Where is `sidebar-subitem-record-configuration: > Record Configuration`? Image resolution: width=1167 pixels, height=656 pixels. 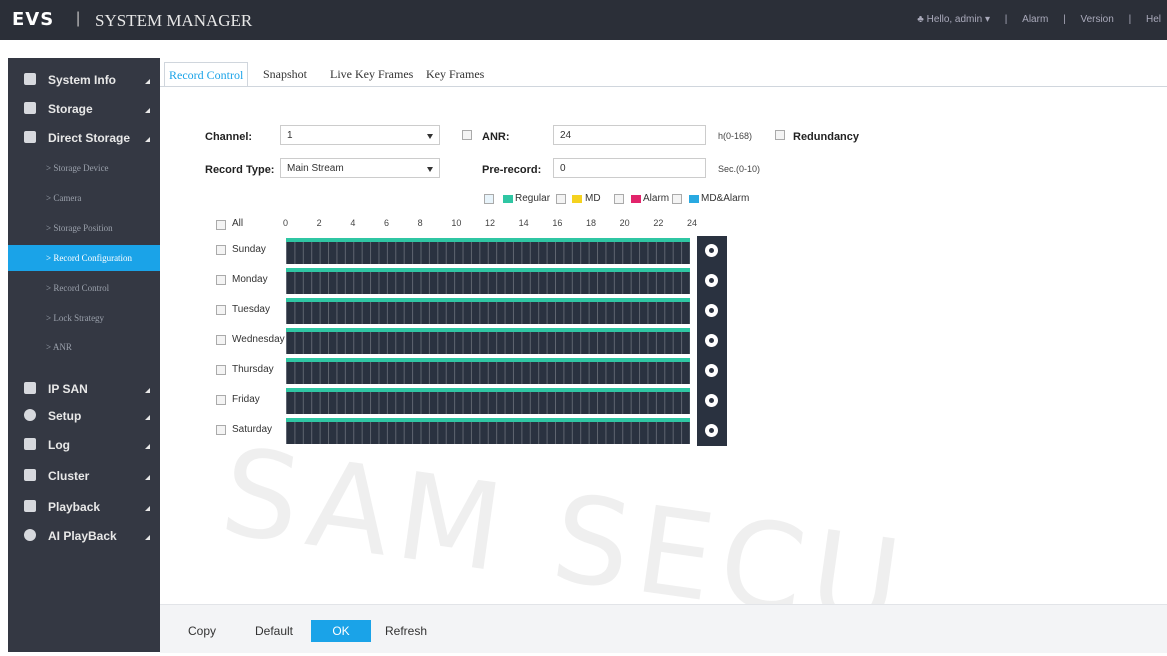
sidebar-subitem-record-configuration: > Record Configuration is located at coordinates (84, 258).